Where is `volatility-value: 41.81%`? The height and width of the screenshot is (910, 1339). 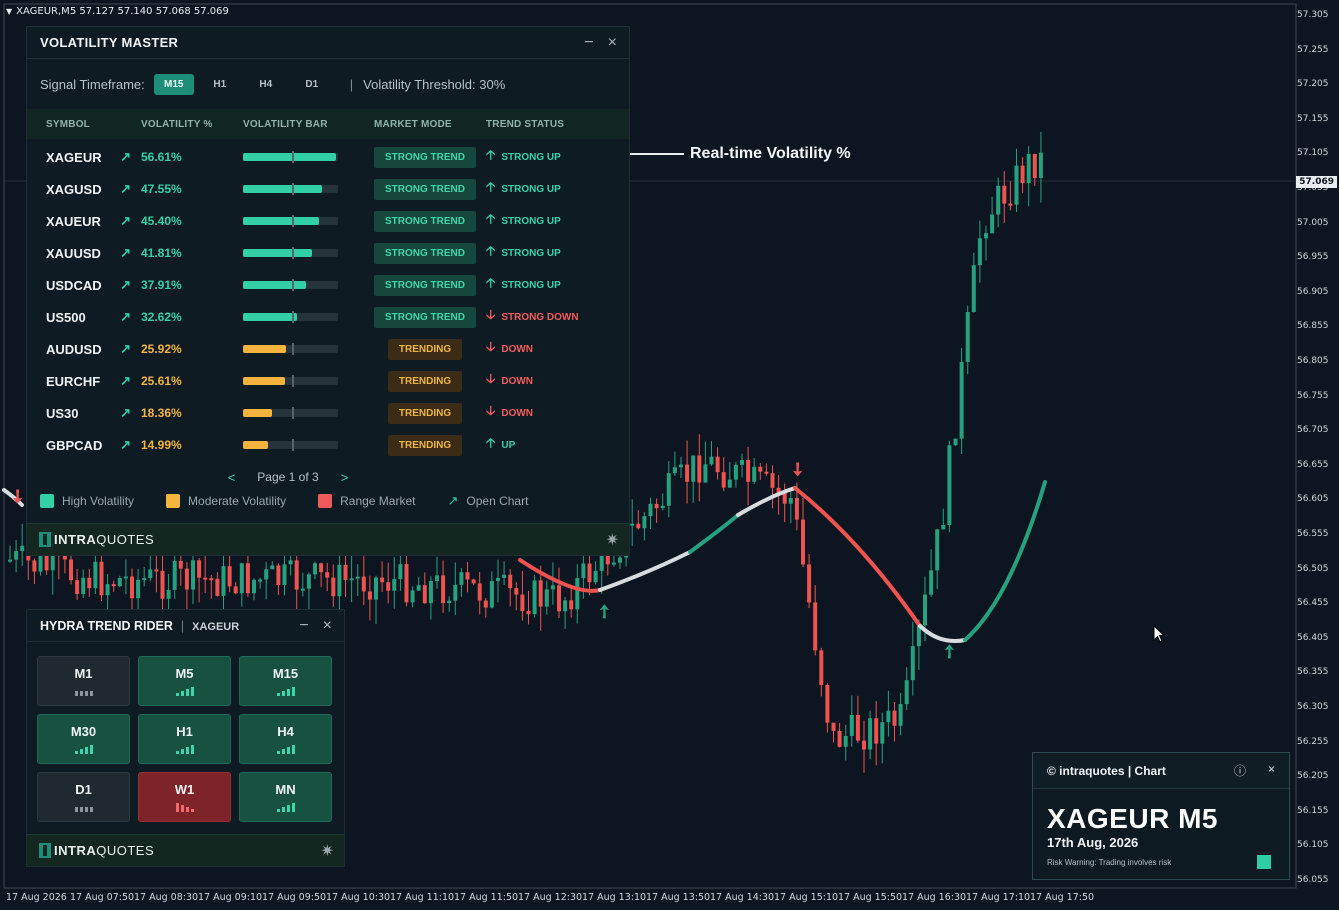 volatility-value: 41.81% is located at coordinates (161, 253).